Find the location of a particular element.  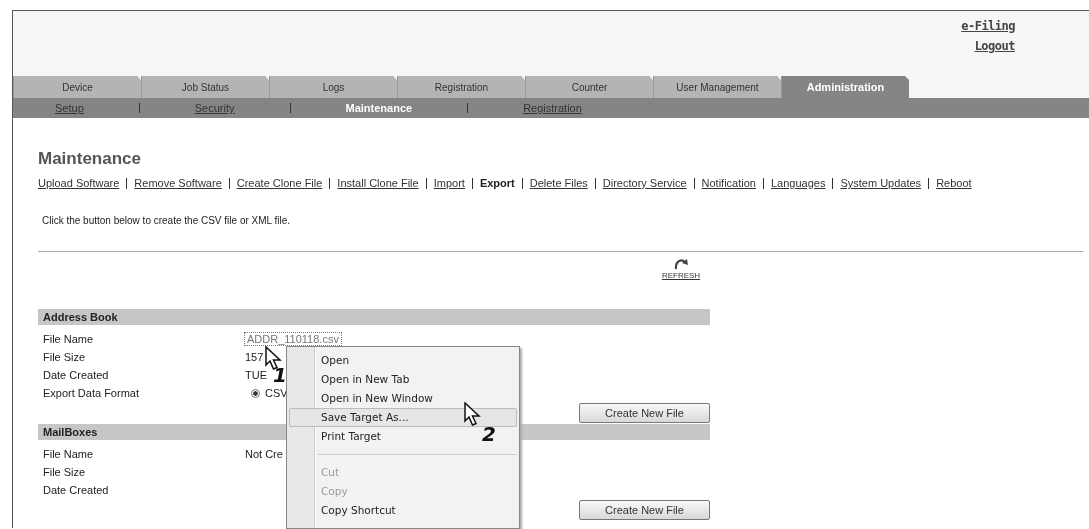

section-header: Address Book is located at coordinates (374, 317).